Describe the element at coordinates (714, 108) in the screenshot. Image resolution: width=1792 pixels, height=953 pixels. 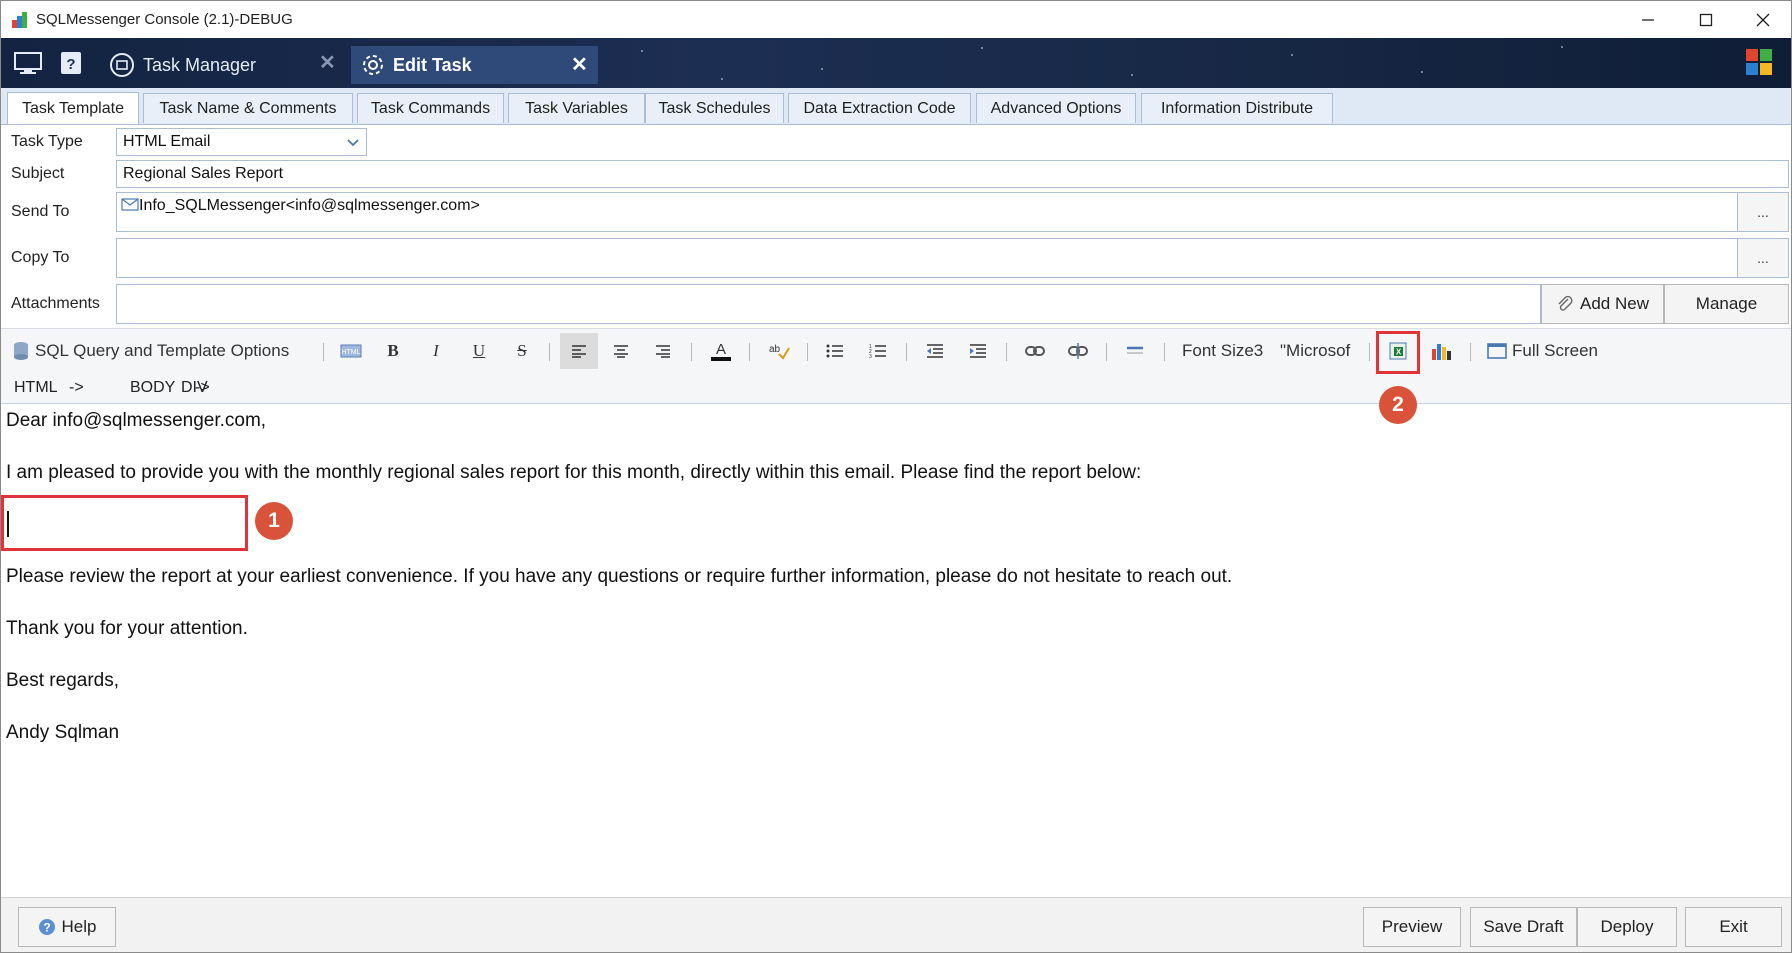
I see `tab-task-schedules: Task Schedules` at that location.